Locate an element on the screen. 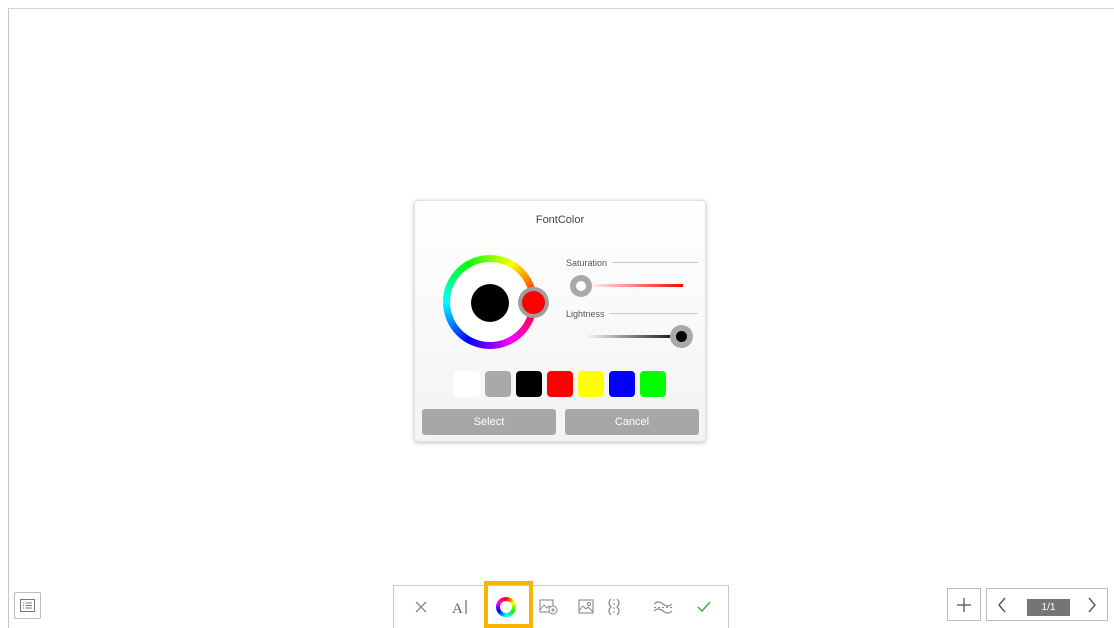  svg-text: A is located at coordinates (457, 608).